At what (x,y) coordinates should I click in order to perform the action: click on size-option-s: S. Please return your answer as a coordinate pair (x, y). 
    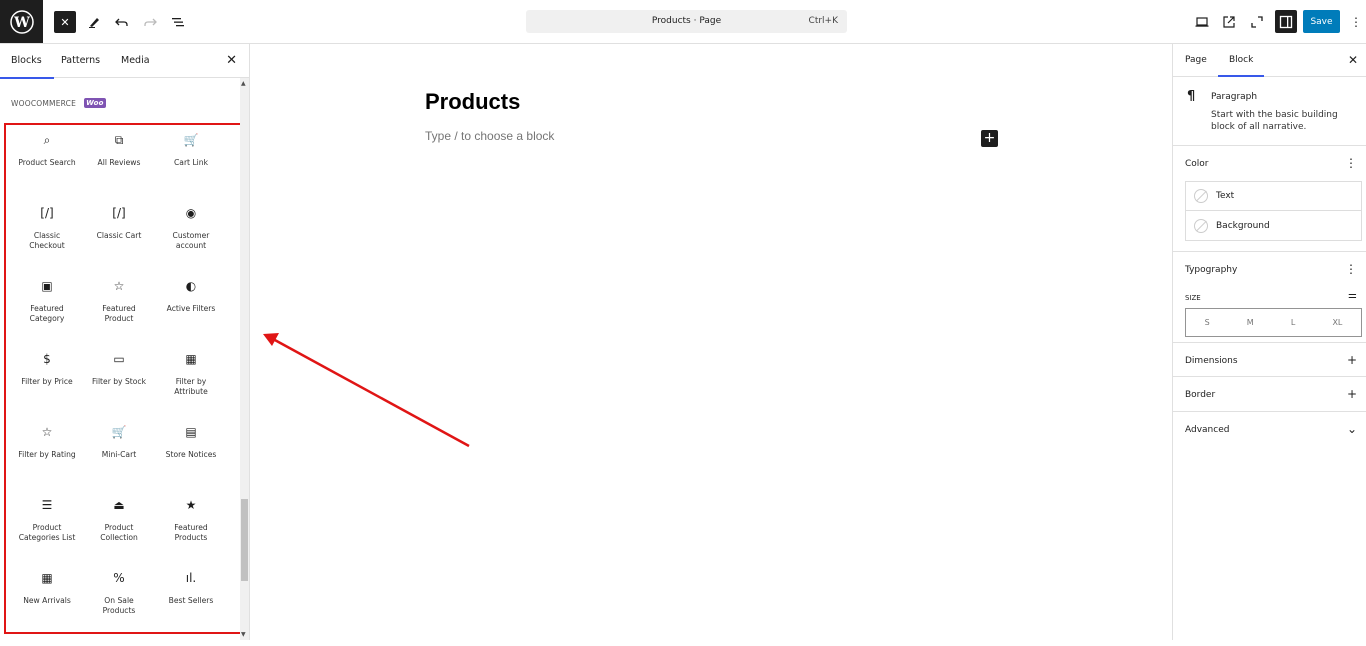
    Looking at the image, I should click on (1207, 322).